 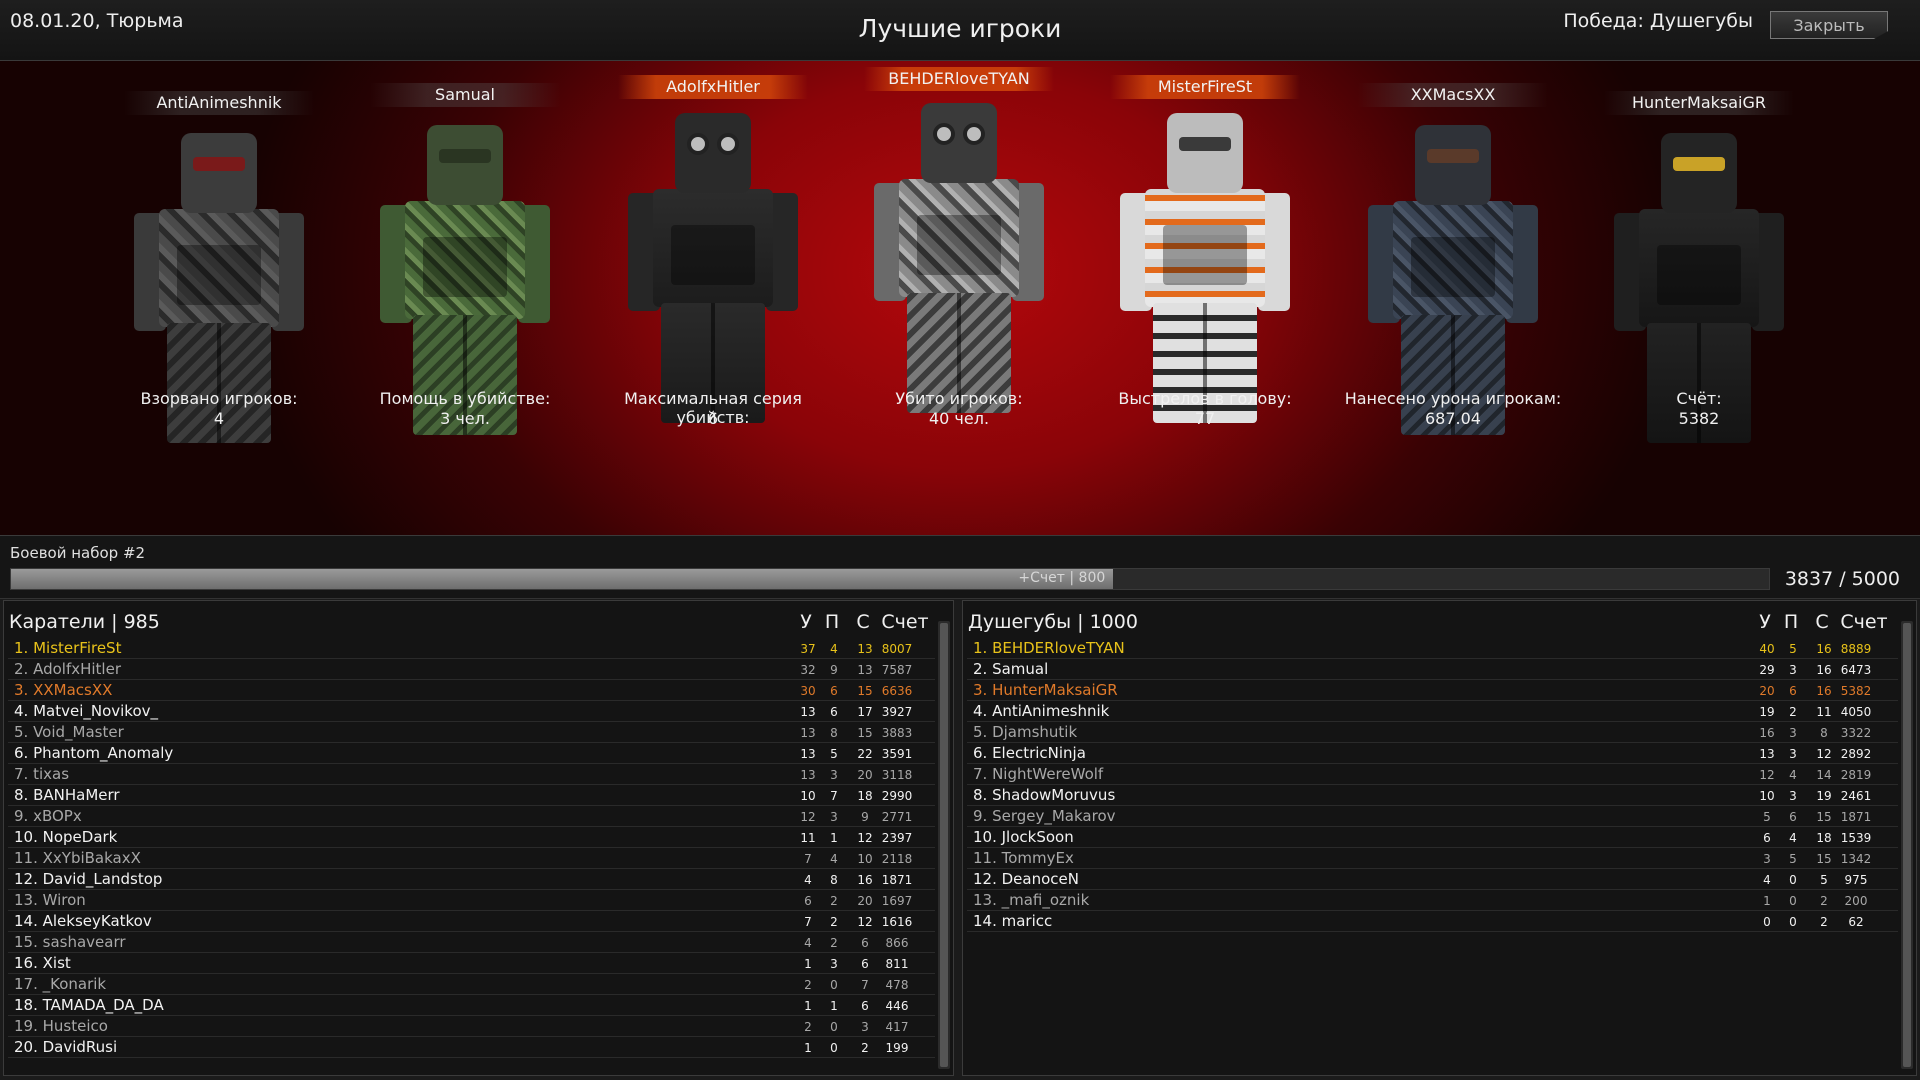 What do you see at coordinates (471, 1026) in the screenshot?
I see `player-row: 19. Husteico 2 0 3 417` at bounding box center [471, 1026].